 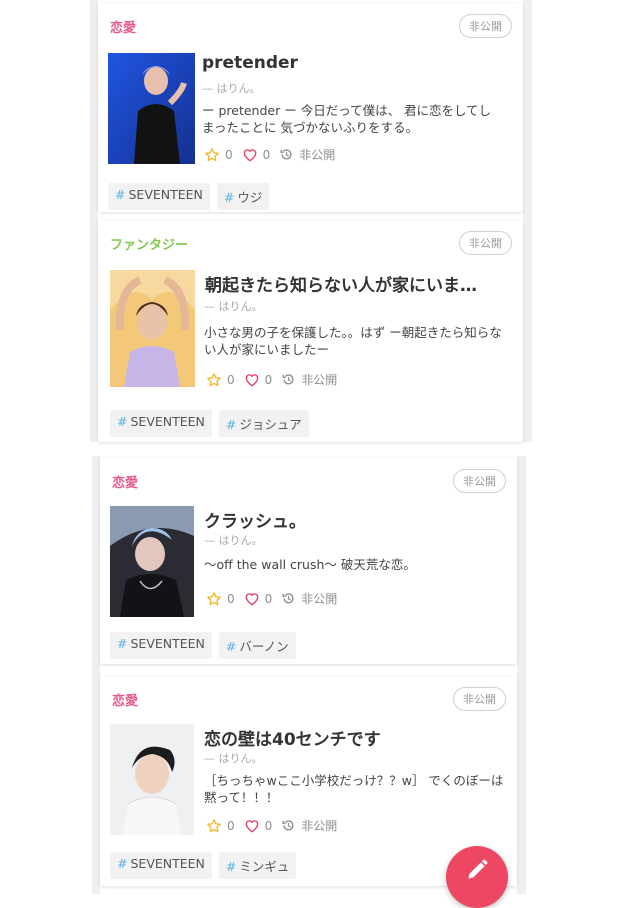 I want to click on story-description: 〜off the wall crush〜 破天荒な恋。, so click(x=310, y=564).